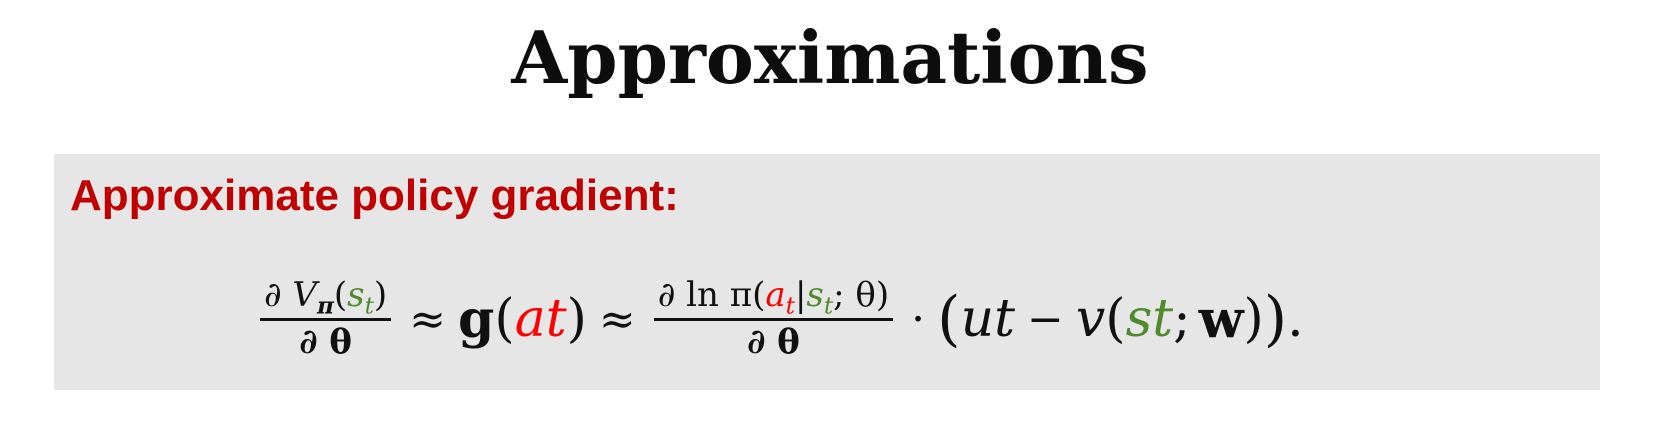  What do you see at coordinates (711, 295) in the screenshot?
I see `rhs-num-prefix: ∂ ln π(` at bounding box center [711, 295].